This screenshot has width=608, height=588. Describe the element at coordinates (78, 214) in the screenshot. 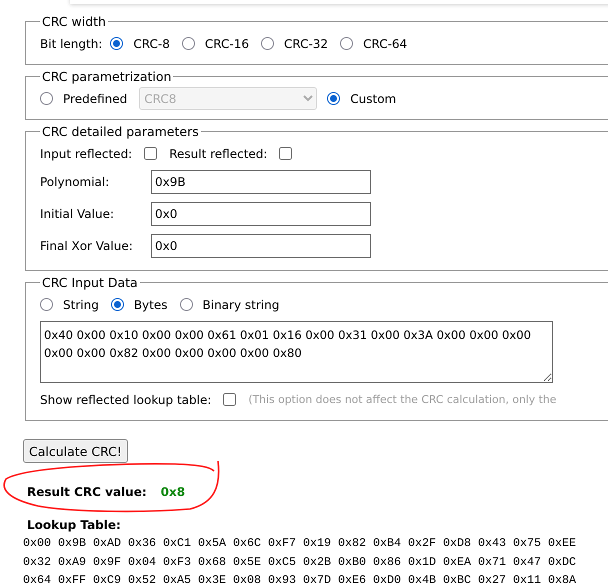

I see `field-label: Initial Value:` at that location.